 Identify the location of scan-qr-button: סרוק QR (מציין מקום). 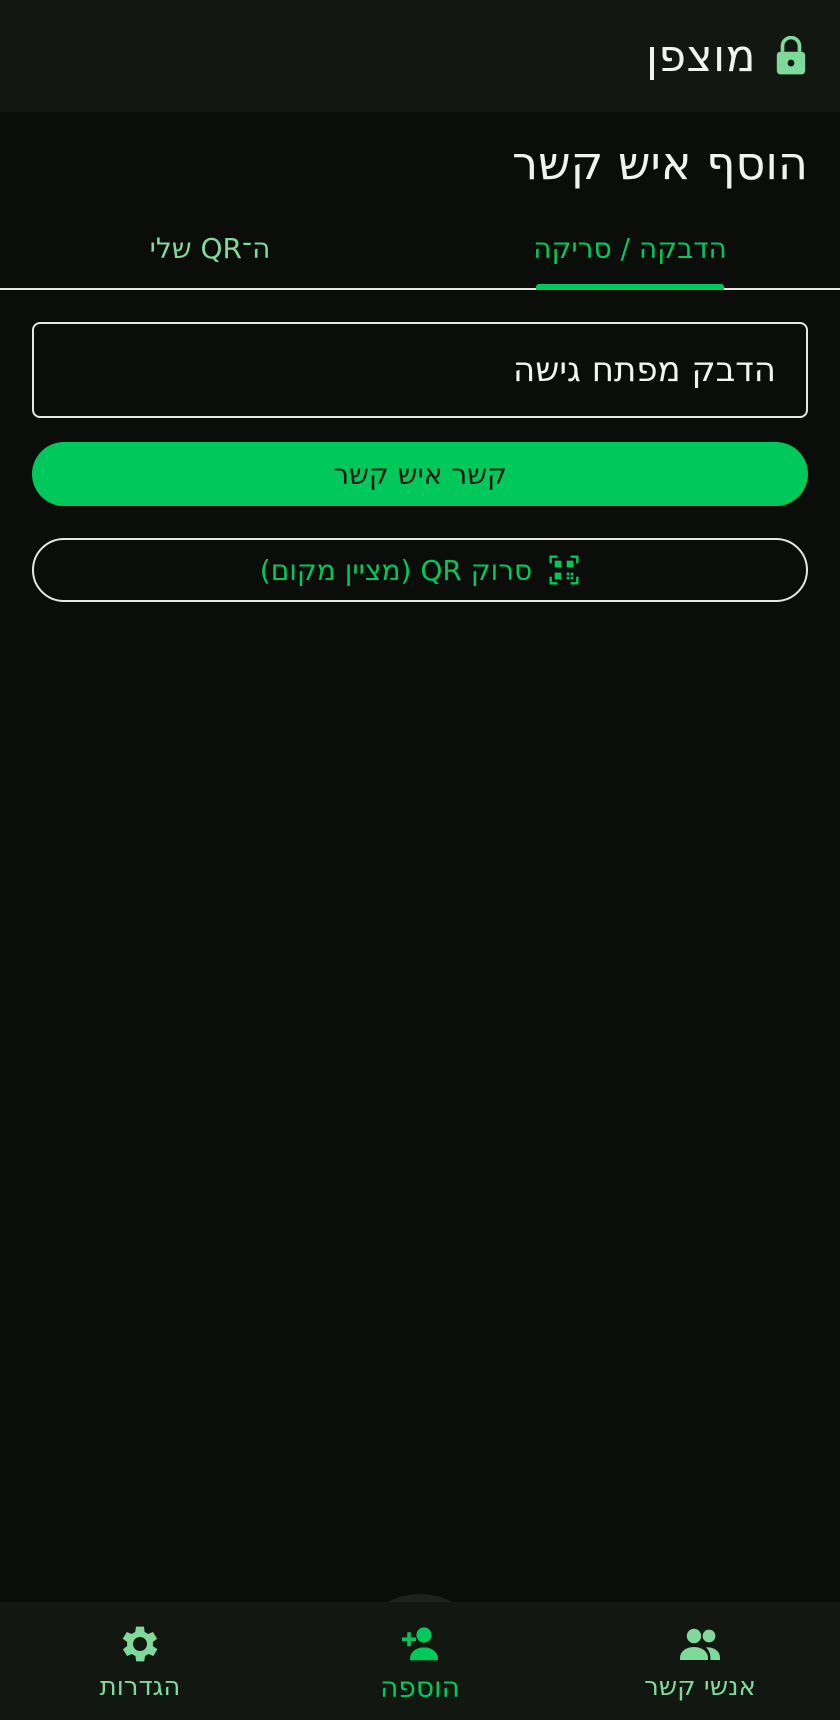
(420, 570).